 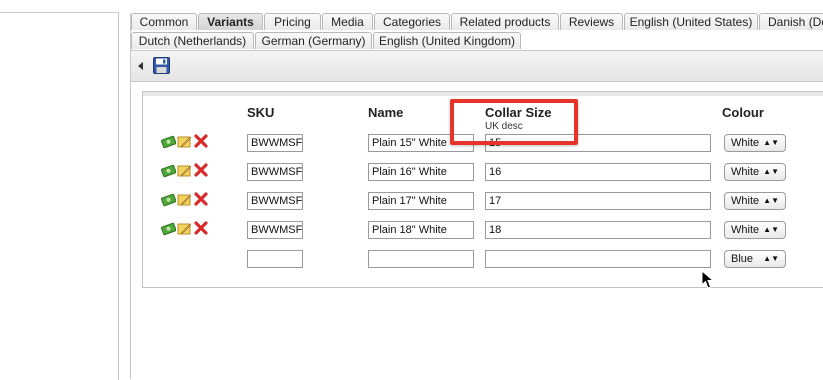 I want to click on floppy-disk-icon, so click(x=161, y=65).